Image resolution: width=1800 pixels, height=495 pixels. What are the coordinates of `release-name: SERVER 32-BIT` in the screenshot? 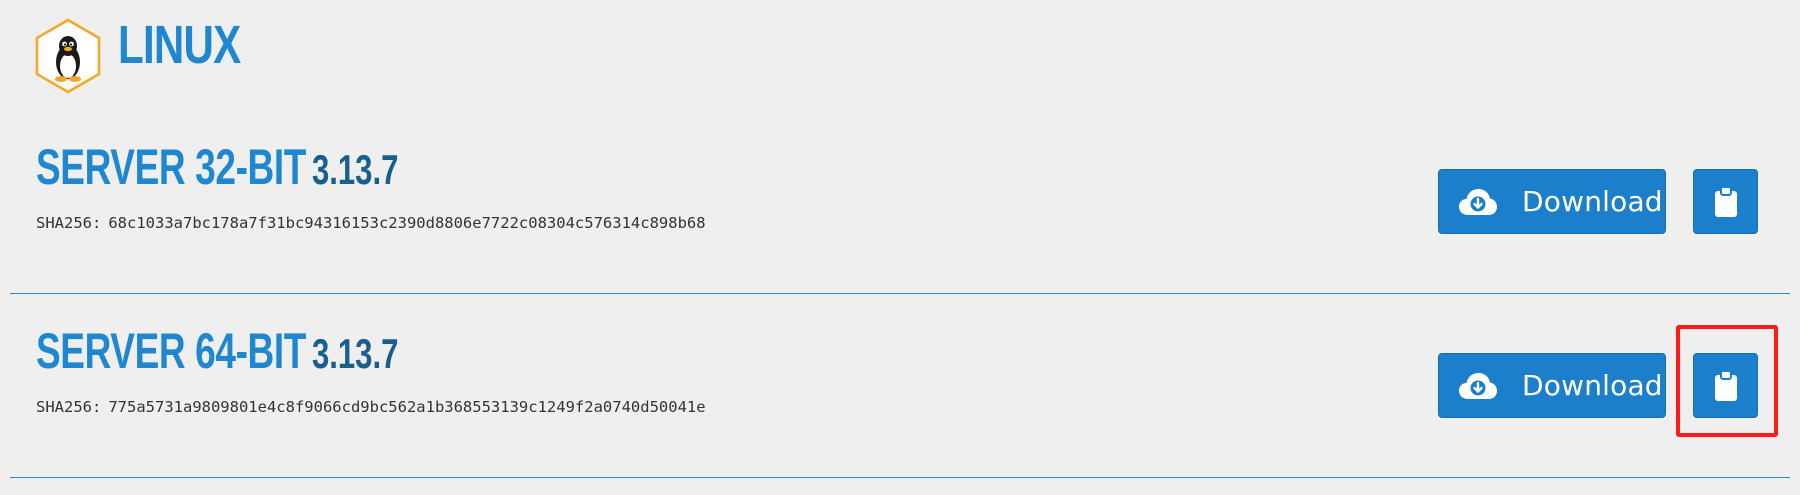 It's located at (171, 167).